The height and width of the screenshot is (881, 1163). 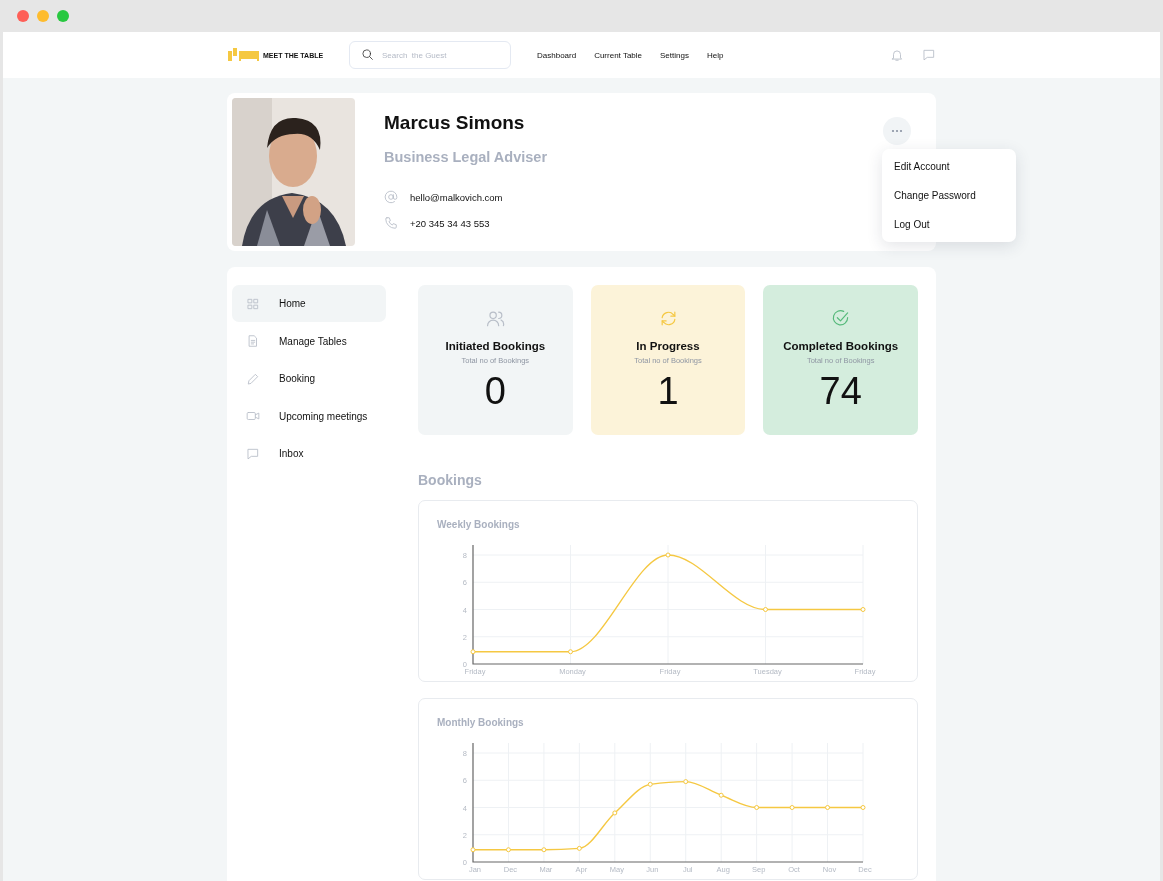 What do you see at coordinates (367, 54) in the screenshot?
I see `search-icon` at bounding box center [367, 54].